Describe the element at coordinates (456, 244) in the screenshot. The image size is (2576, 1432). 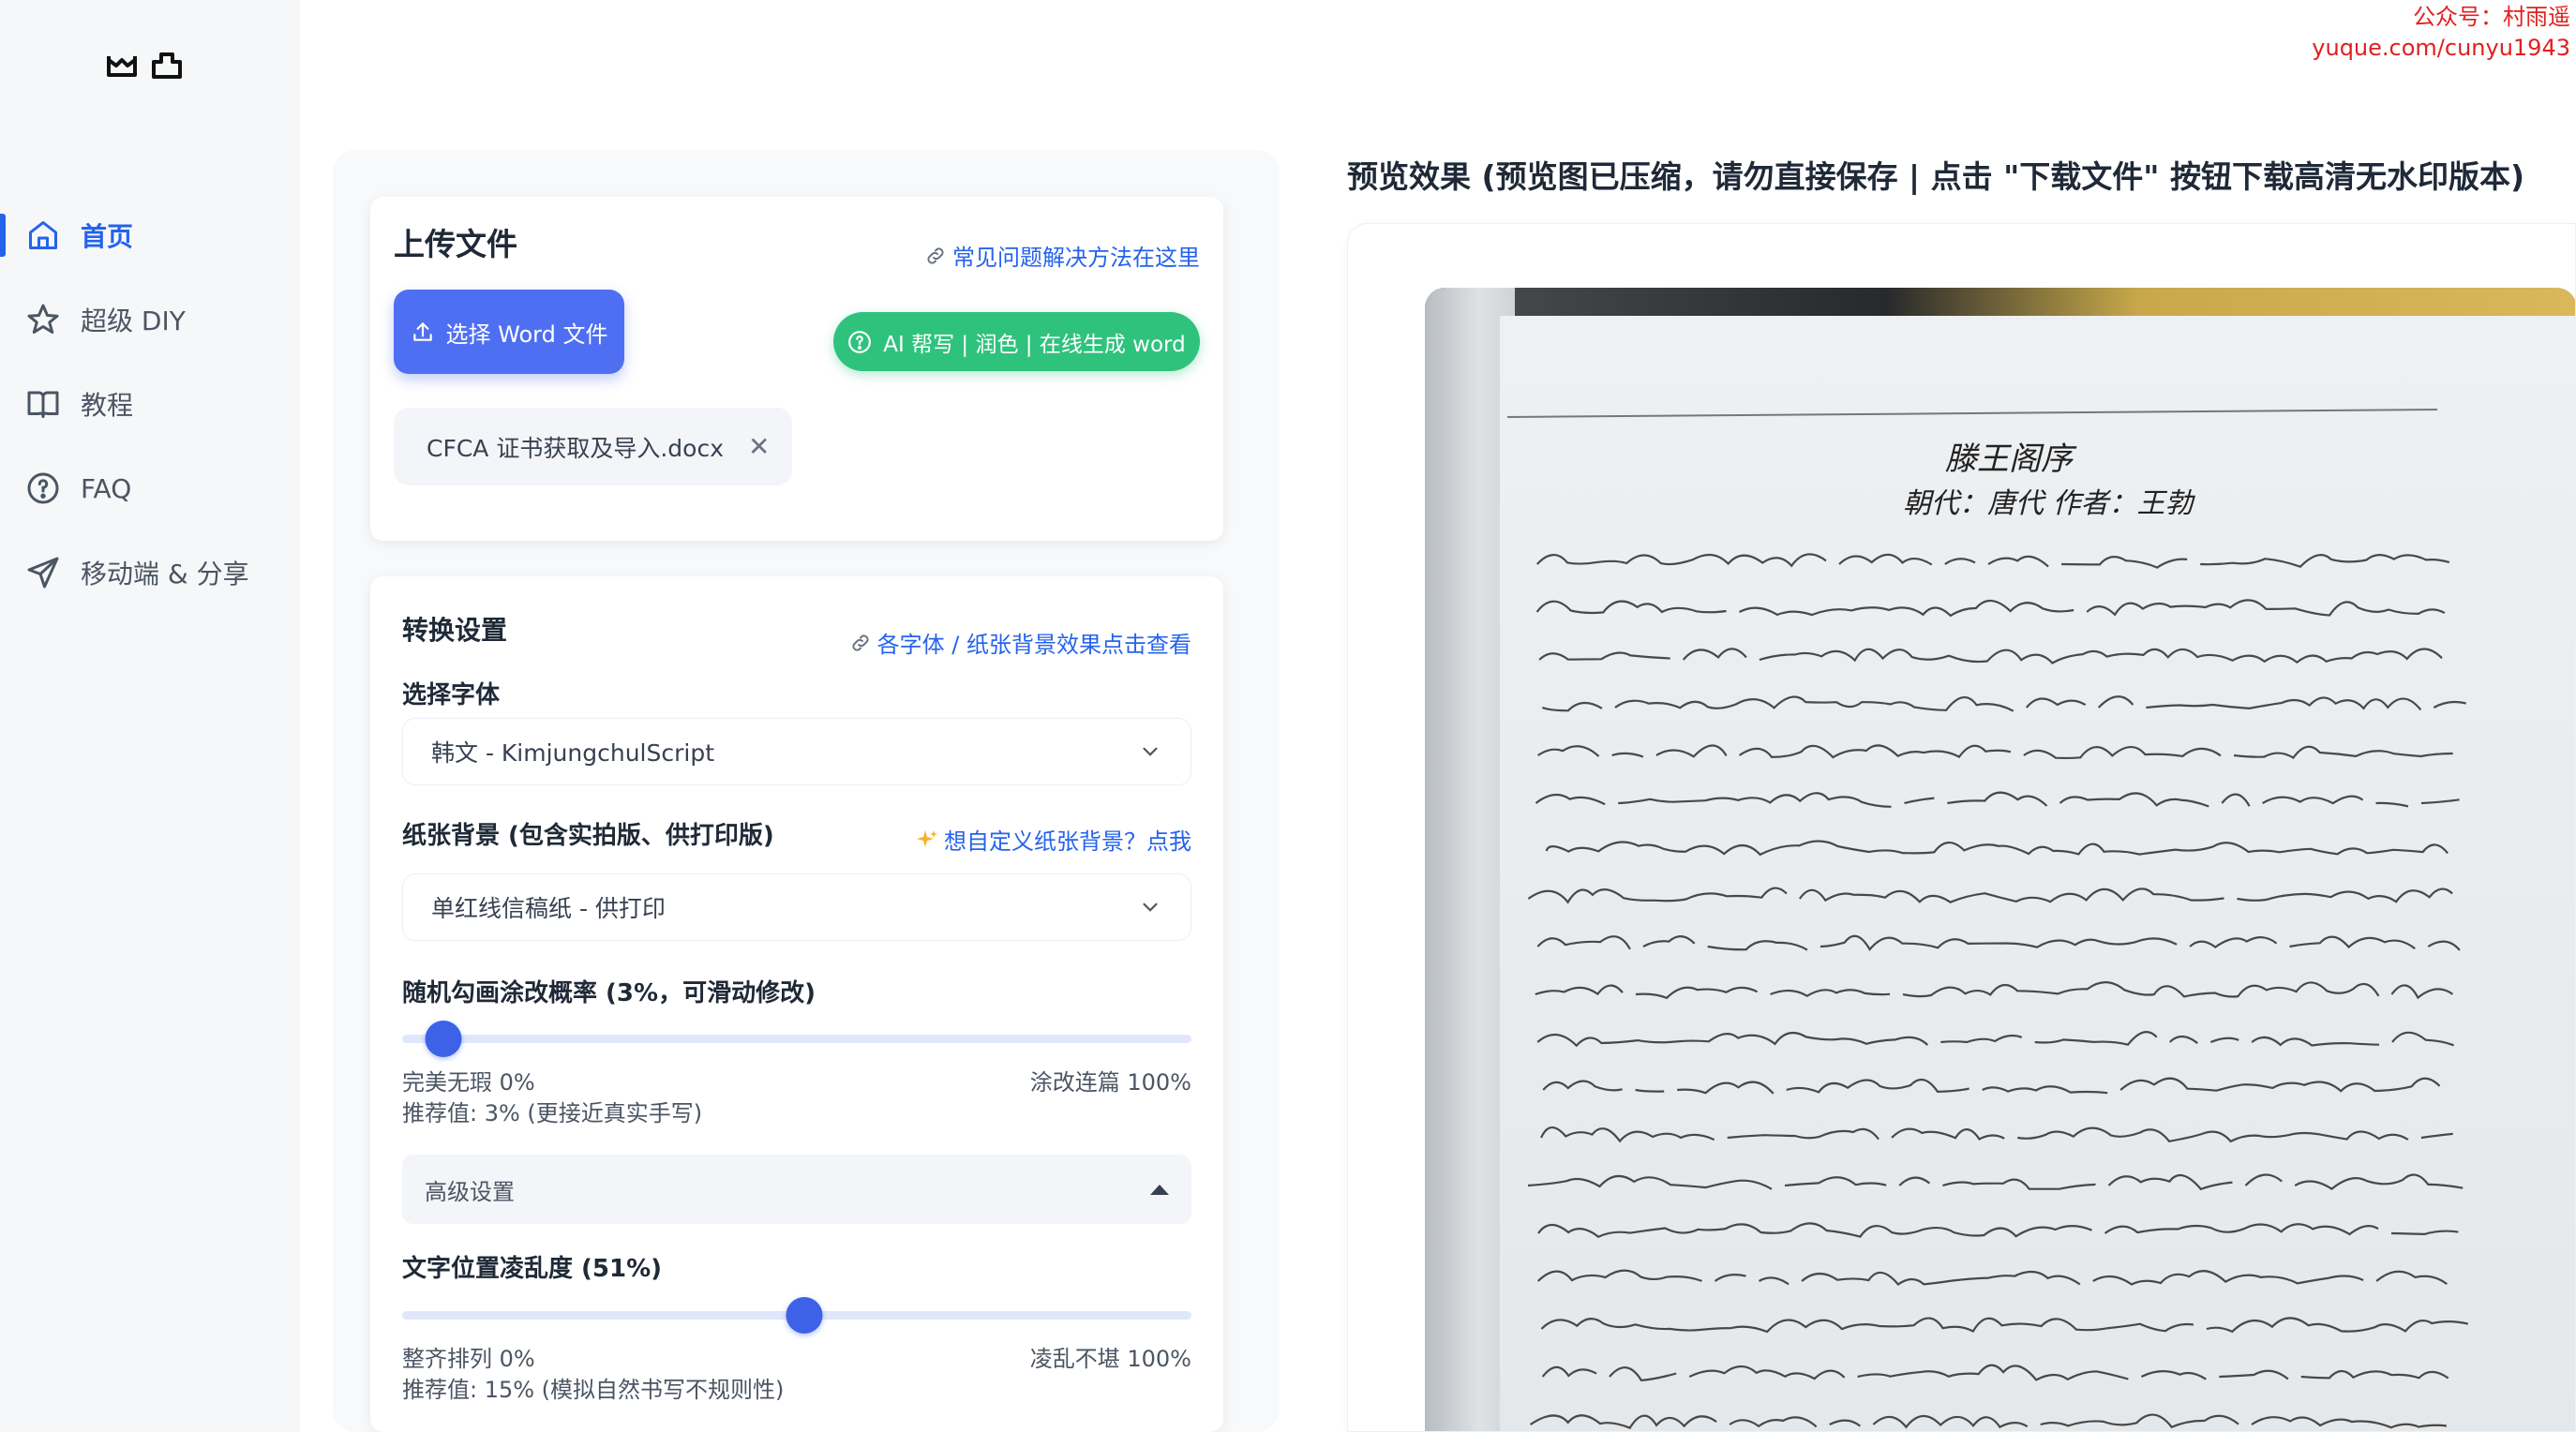
I see `upload-card-title: 上传文件` at that location.